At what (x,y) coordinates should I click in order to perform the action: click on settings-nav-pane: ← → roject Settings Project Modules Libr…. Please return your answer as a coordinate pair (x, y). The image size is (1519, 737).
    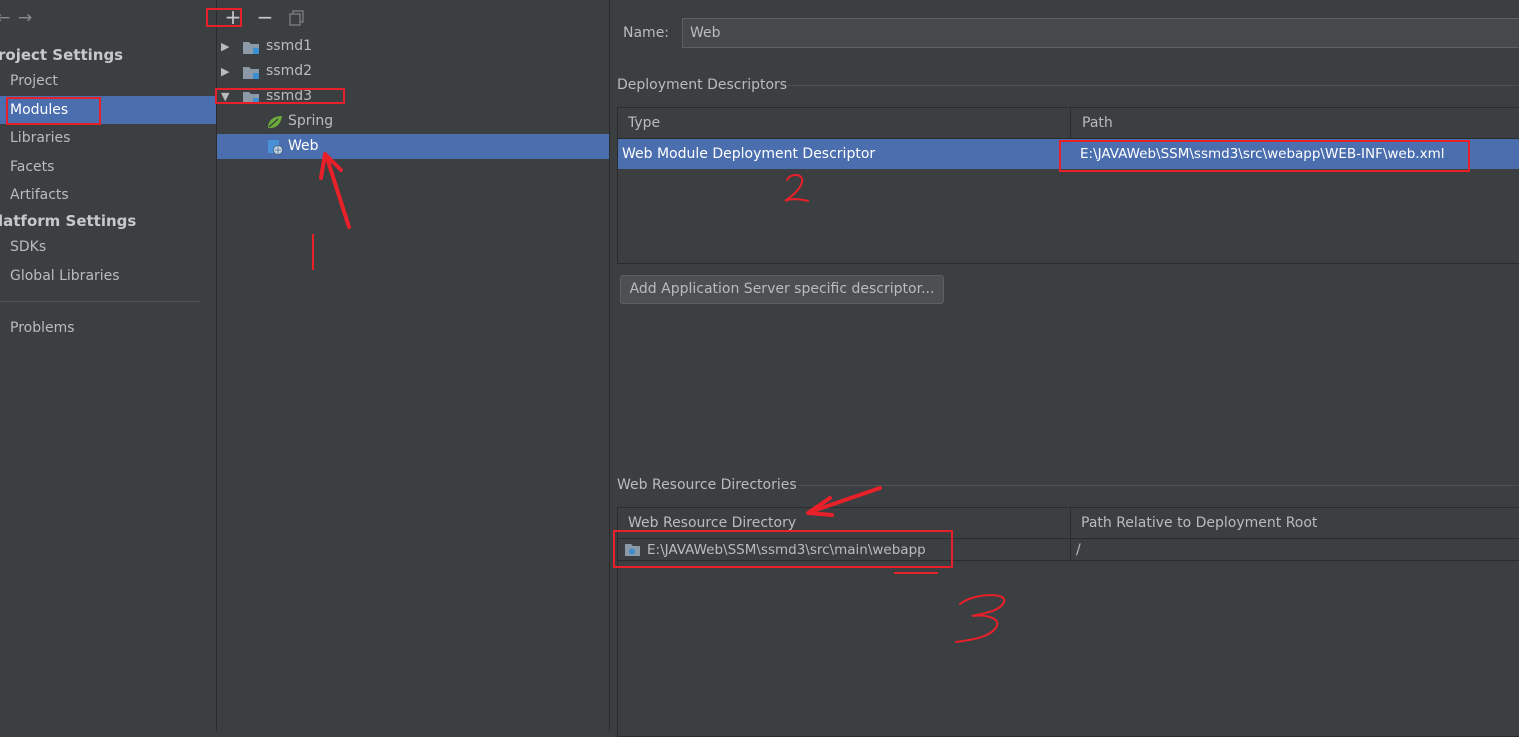
    Looking at the image, I should click on (108, 365).